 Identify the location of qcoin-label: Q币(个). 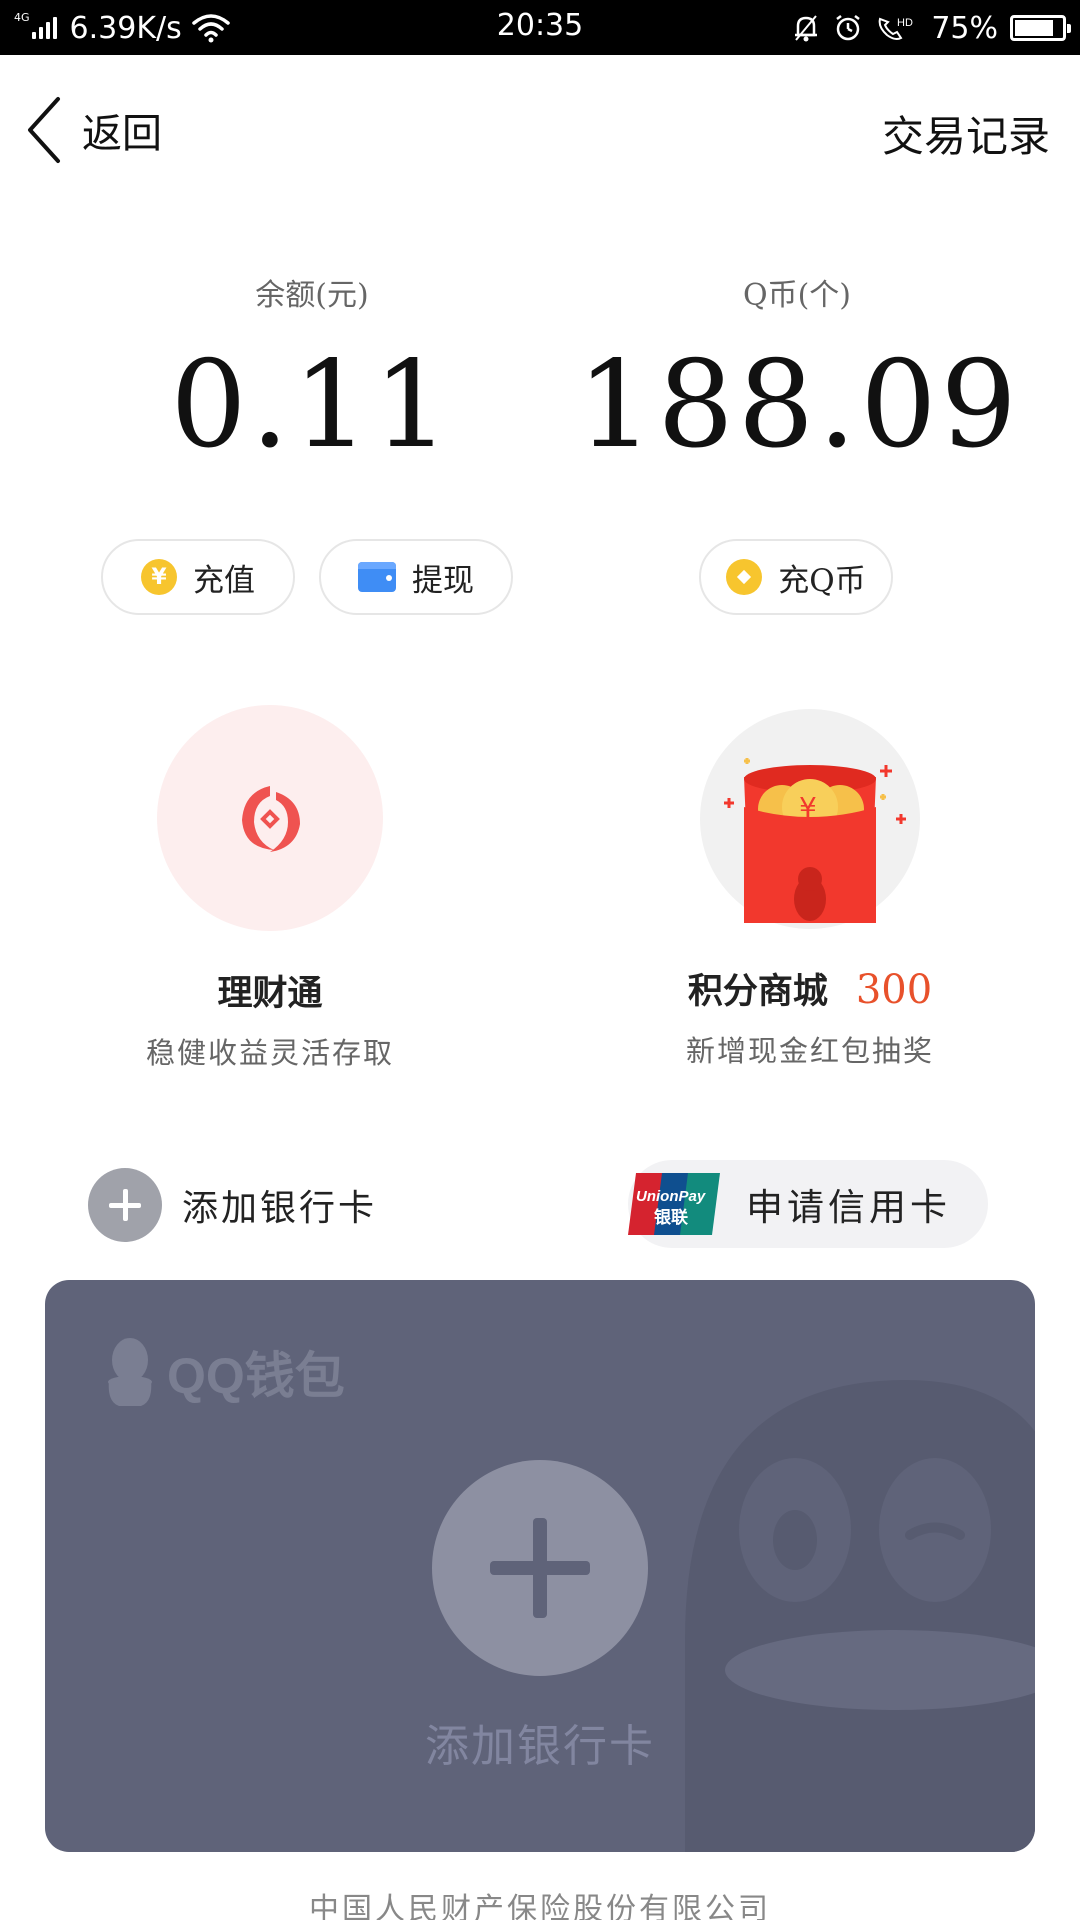
(796, 295).